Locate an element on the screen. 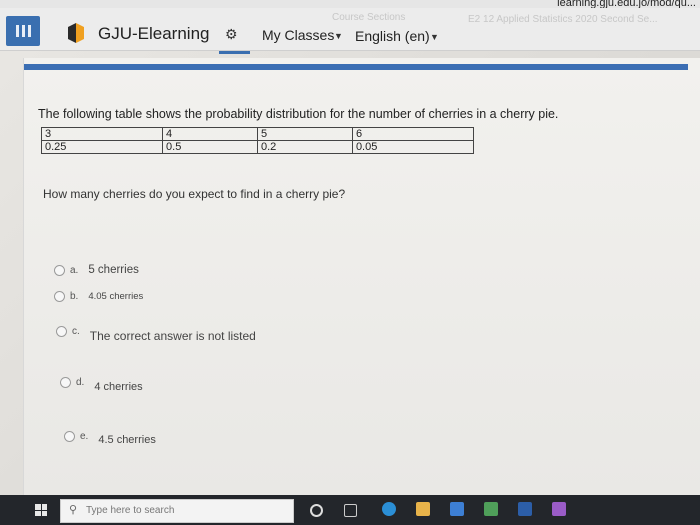  answer-option-e: e. 4.5 cherries is located at coordinates (110, 436).